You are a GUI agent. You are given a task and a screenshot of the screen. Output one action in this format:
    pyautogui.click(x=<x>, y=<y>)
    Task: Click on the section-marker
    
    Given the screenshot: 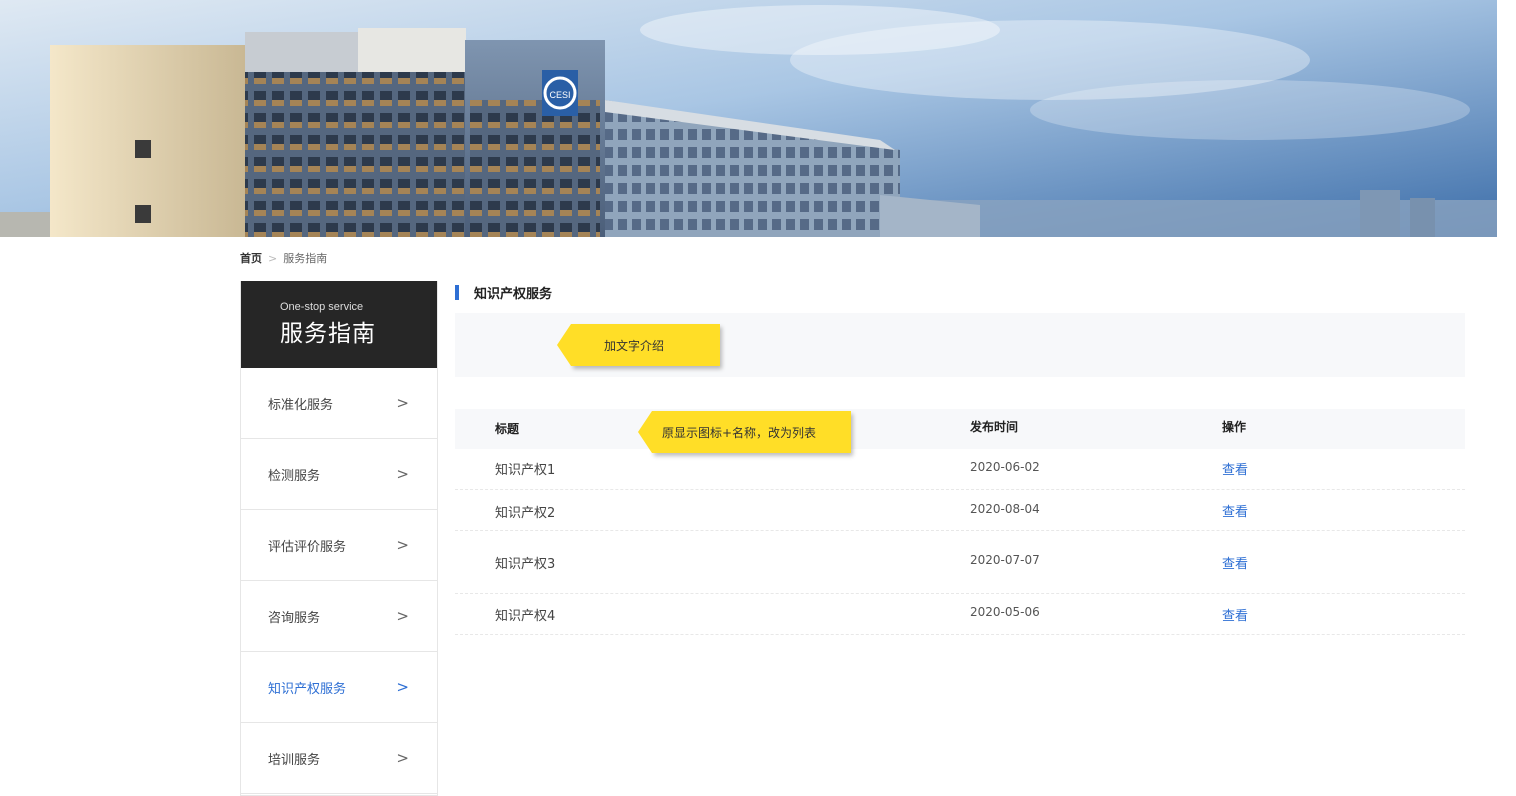 What is the action you would take?
    pyautogui.click(x=457, y=292)
    